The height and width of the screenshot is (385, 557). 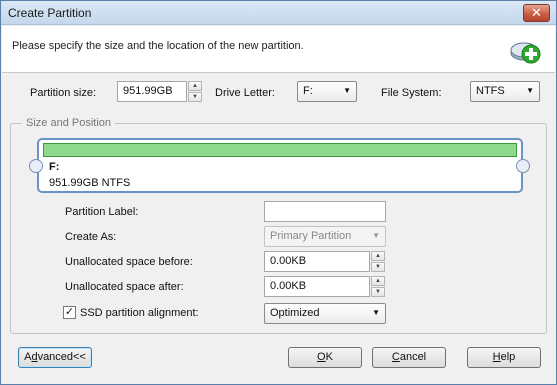 I want to click on create-as-select: Primary Partition ▼, so click(x=325, y=236).